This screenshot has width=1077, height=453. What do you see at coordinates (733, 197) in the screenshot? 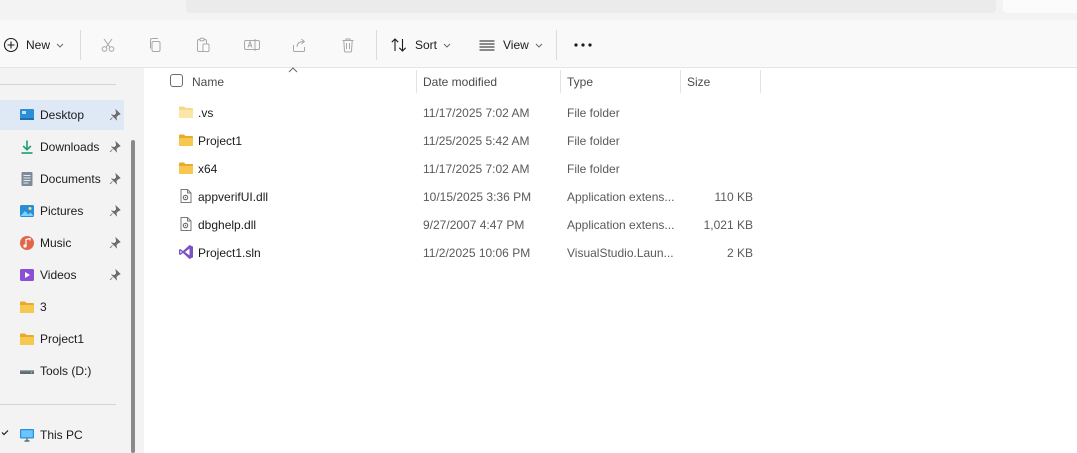
I see `file-size: 110 KB` at bounding box center [733, 197].